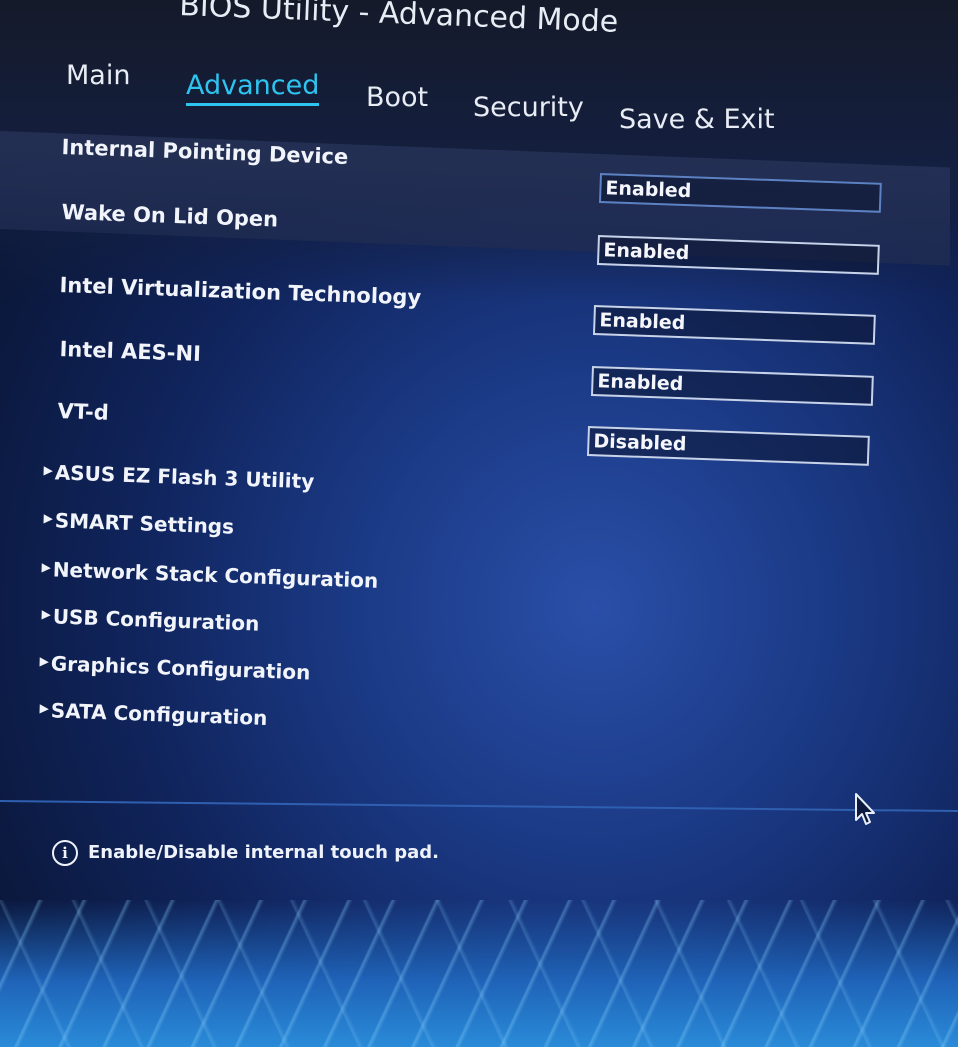 Image resolution: width=958 pixels, height=1047 pixels. Describe the element at coordinates (159, 714) in the screenshot. I see `submenu-label: SATA Configuration` at that location.